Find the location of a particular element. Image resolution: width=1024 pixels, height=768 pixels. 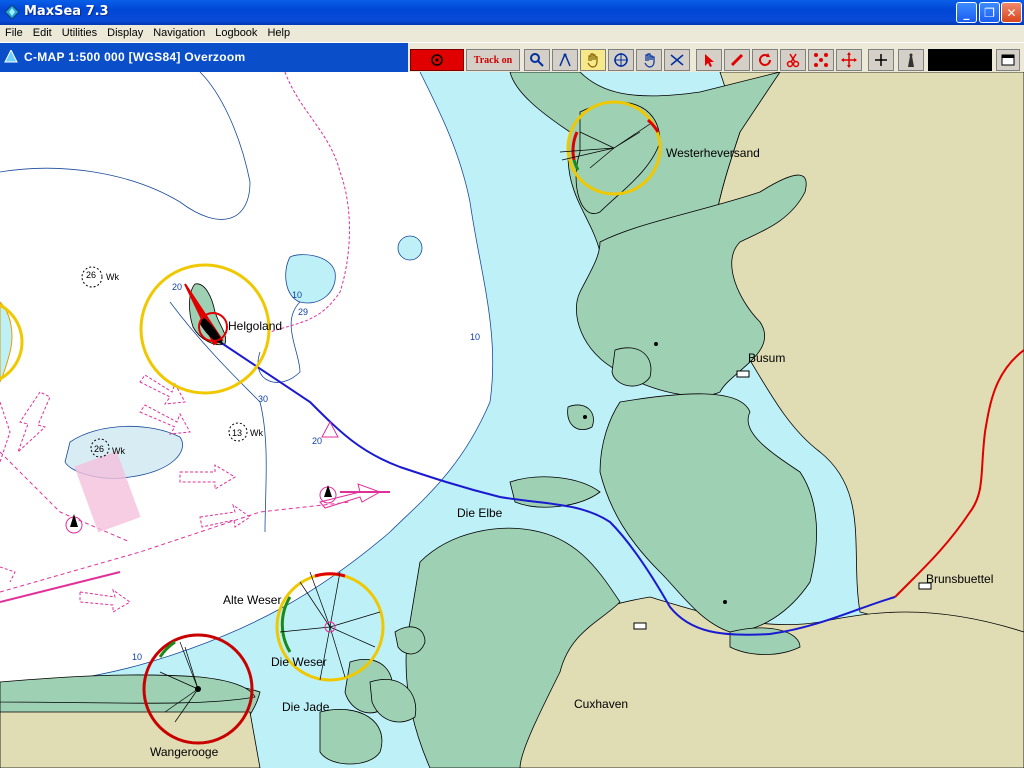

menu-navigation: Navigation is located at coordinates (179, 33).